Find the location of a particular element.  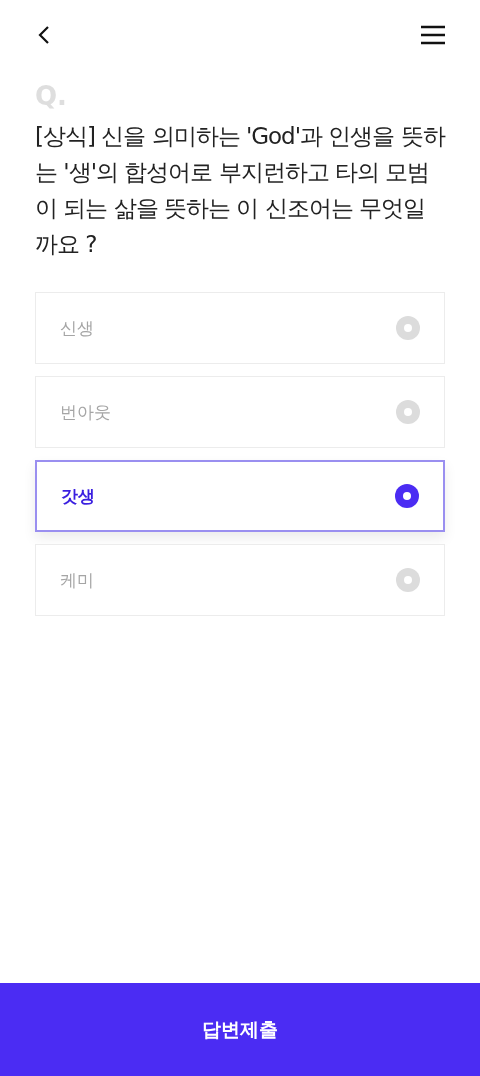

submit-button: 답변제출 is located at coordinates (240, 1029).